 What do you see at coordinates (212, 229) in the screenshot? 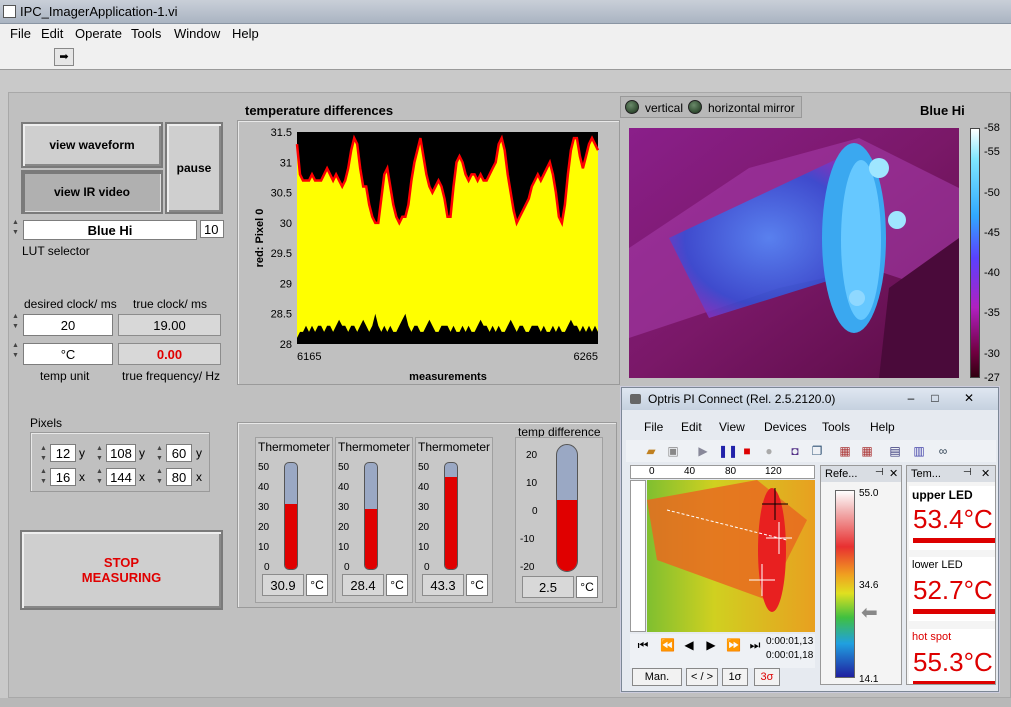
I see `lut-index-field: 10` at bounding box center [212, 229].